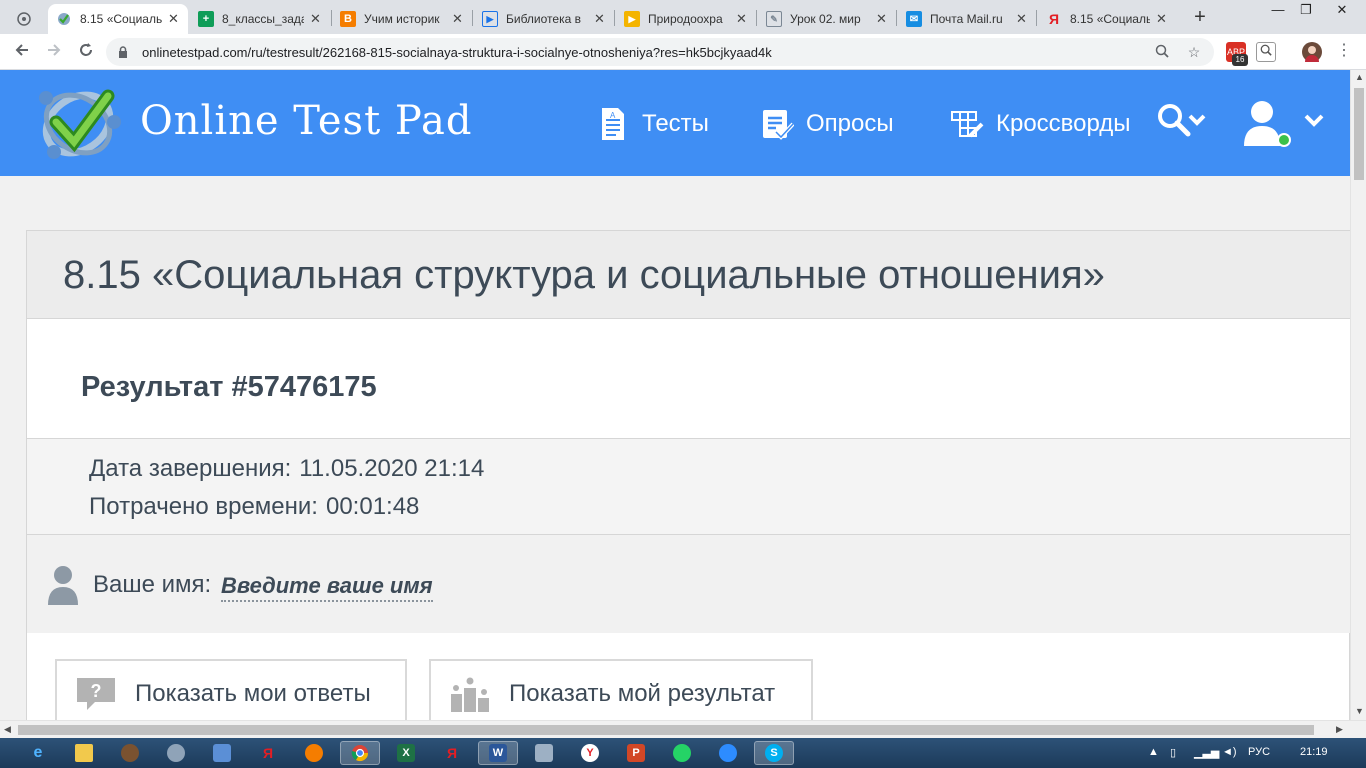  Describe the element at coordinates (1339, 729) in the screenshot. I see `scroll-right-icon: ▶` at that location.